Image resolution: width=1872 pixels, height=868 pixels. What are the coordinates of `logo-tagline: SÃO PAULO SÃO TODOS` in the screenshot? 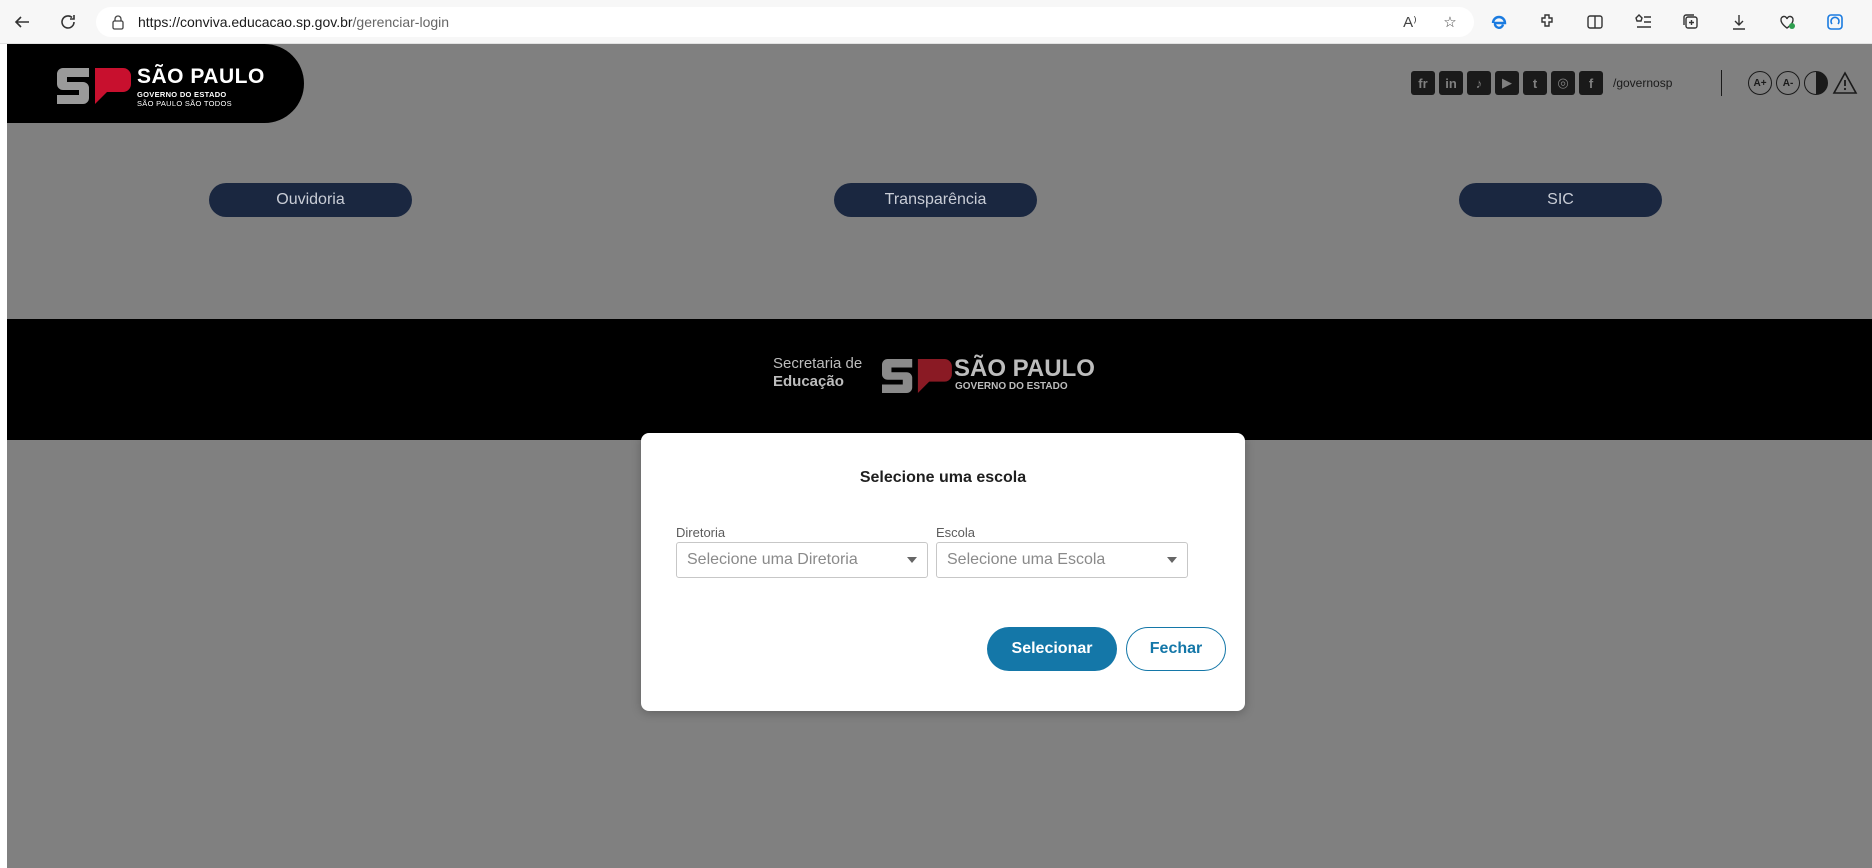 It's located at (184, 103).